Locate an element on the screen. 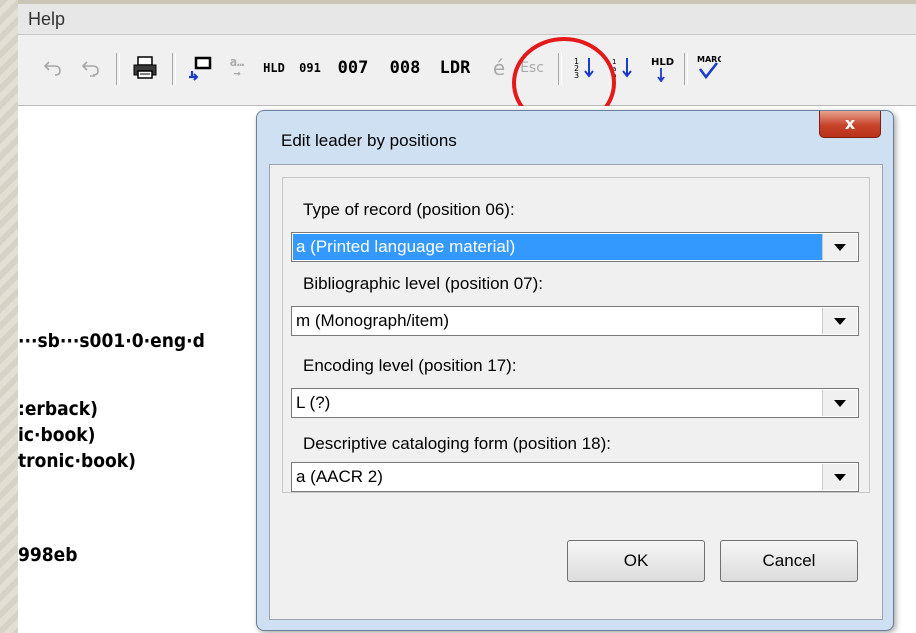  record-line: tronic·book) is located at coordinates (77, 461).